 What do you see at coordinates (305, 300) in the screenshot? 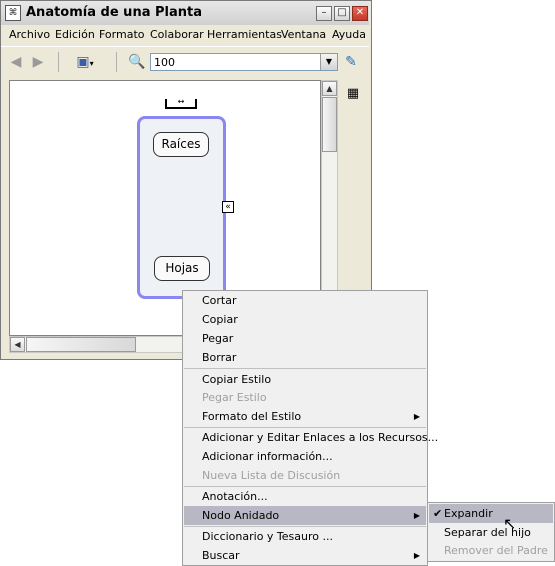
I see `menu-item-cortar: Cortar` at bounding box center [305, 300].